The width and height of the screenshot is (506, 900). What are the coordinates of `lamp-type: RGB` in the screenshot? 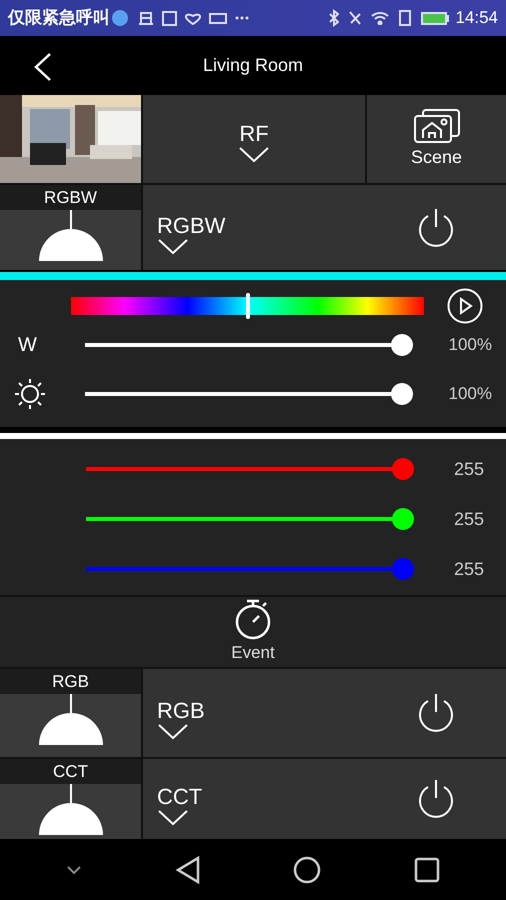 It's located at (70, 682).